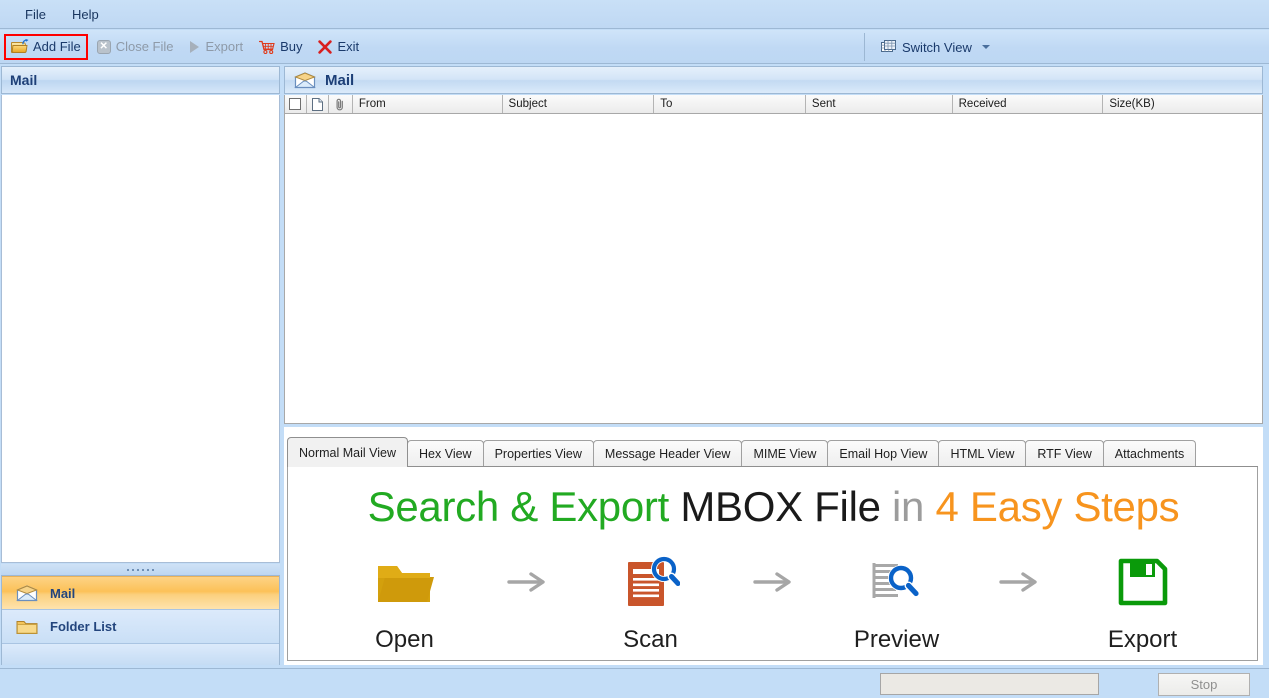  What do you see at coordinates (267, 47) in the screenshot?
I see `shopping-cart-icon` at bounding box center [267, 47].